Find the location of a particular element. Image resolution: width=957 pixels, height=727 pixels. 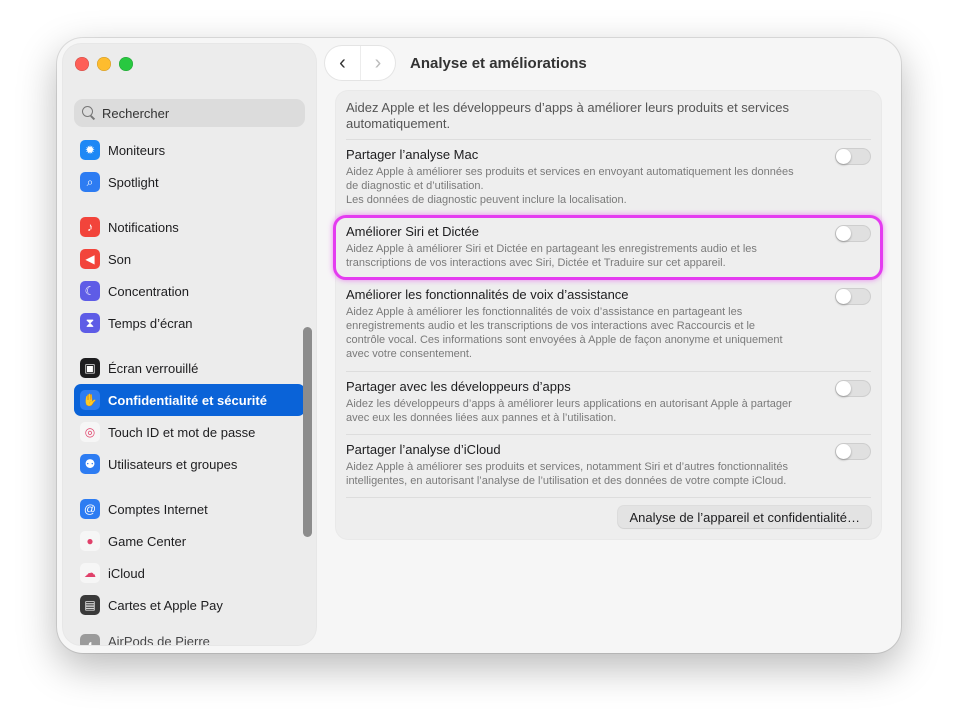

sidebar-item: ♪ Notifications is located at coordinates (189, 227).